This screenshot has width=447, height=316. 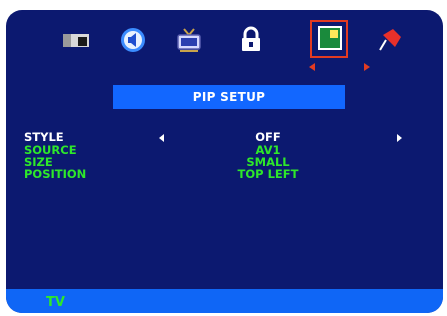 What do you see at coordinates (367, 67) in the screenshot?
I see `tab-right-arrow-icon` at bounding box center [367, 67].